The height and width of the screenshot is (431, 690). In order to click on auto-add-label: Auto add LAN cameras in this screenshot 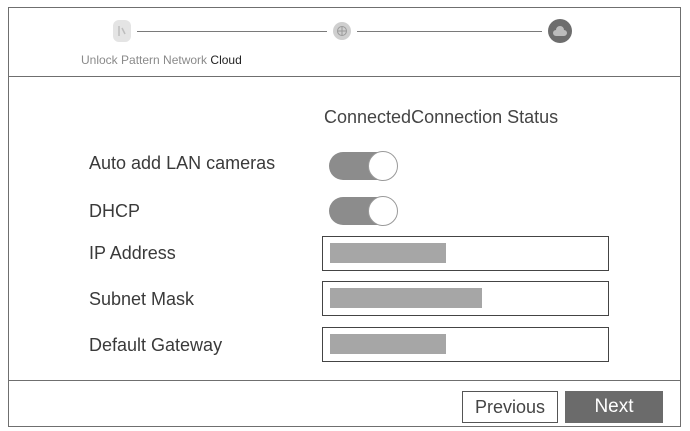, I will do `click(182, 163)`.